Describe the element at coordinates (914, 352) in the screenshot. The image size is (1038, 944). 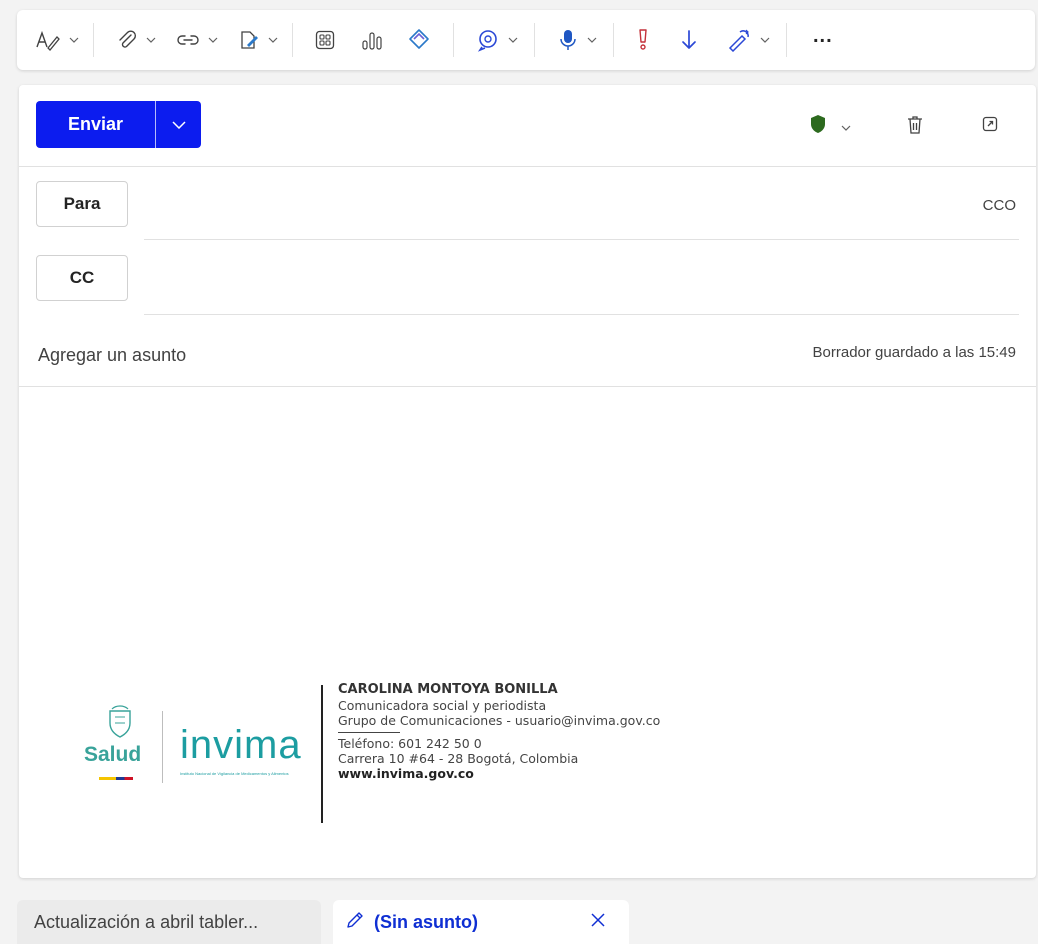
I see `draft-status: Borrador guardado a las 15:49` at that location.